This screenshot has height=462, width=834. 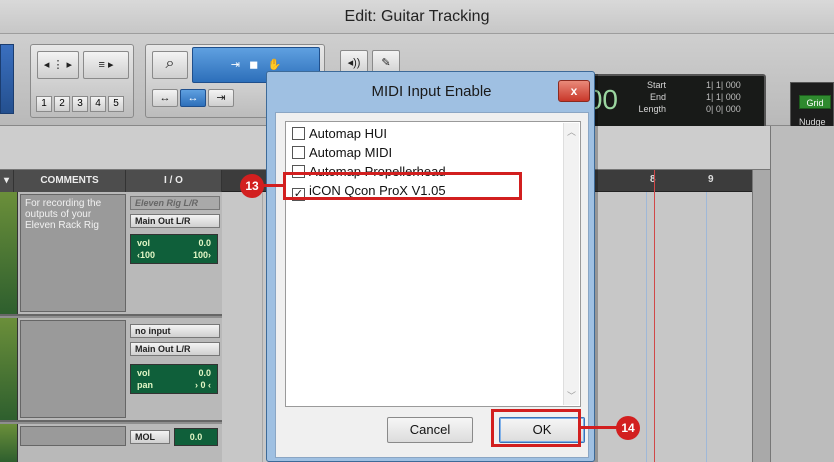 What do you see at coordinates (193, 98) in the screenshot?
I see `slip-mode-icon: ↔` at bounding box center [193, 98].